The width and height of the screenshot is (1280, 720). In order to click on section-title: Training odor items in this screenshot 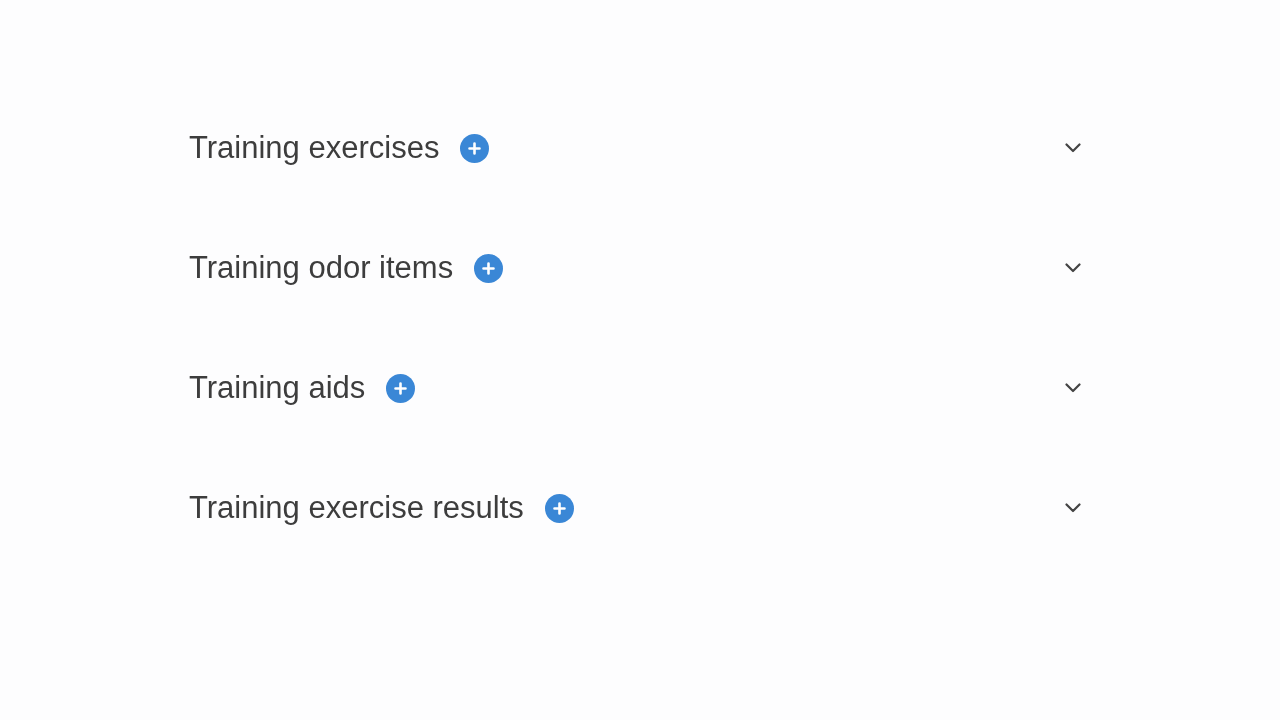, I will do `click(321, 268)`.